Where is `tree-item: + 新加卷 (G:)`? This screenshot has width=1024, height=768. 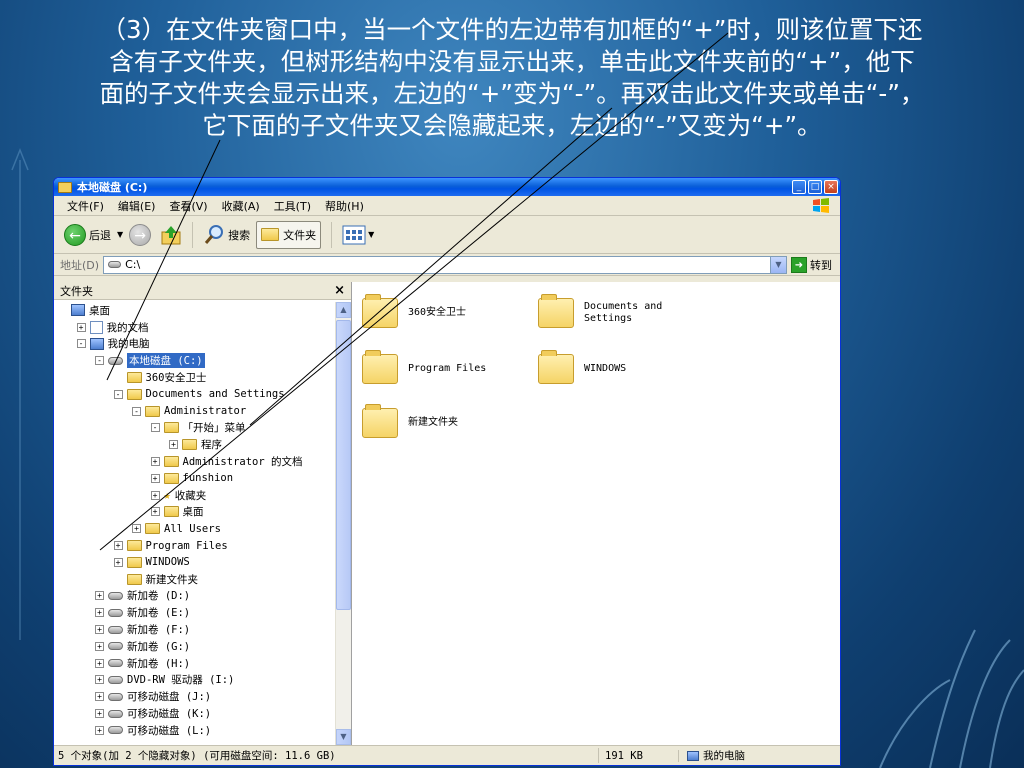 tree-item: + 新加卷 (G:) is located at coordinates (194, 646).